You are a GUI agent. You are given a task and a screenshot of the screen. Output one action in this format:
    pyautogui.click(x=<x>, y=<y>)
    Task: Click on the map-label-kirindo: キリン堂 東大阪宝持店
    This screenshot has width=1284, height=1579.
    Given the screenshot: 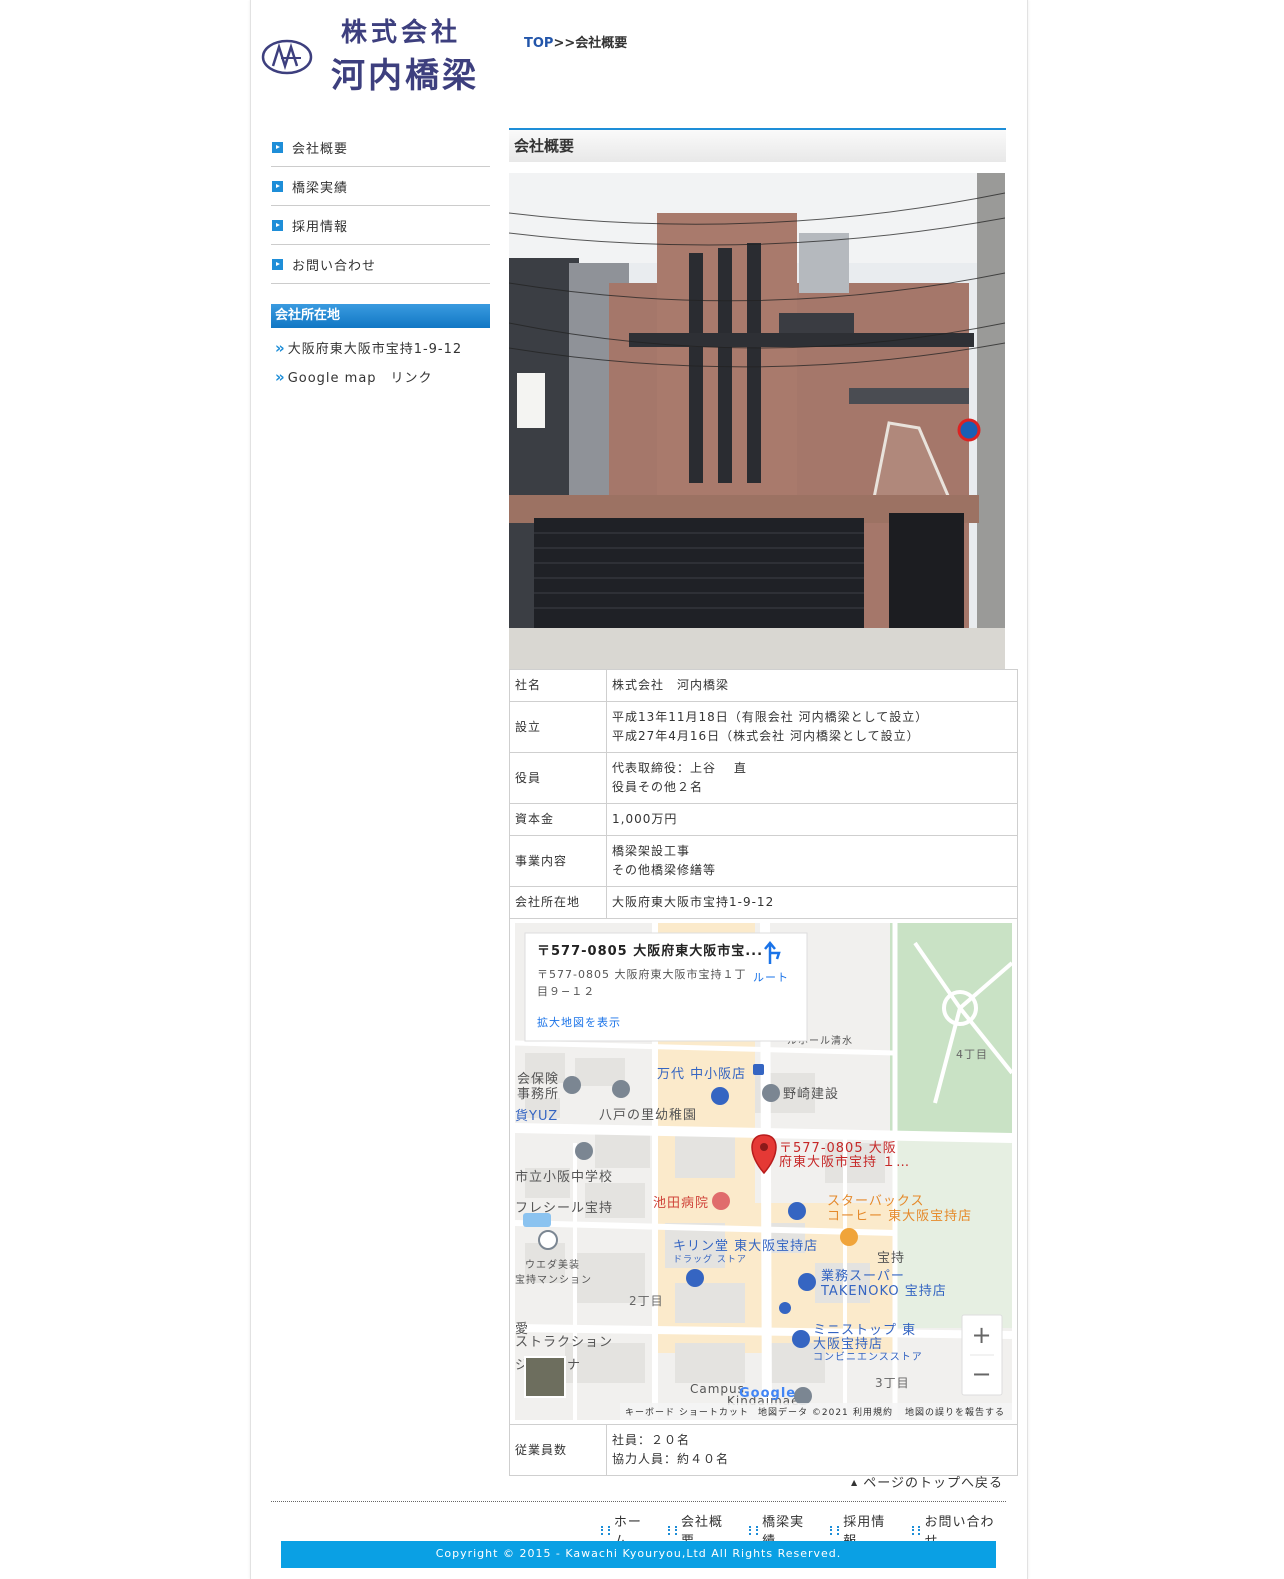 What is the action you would take?
    pyautogui.click(x=745, y=1246)
    